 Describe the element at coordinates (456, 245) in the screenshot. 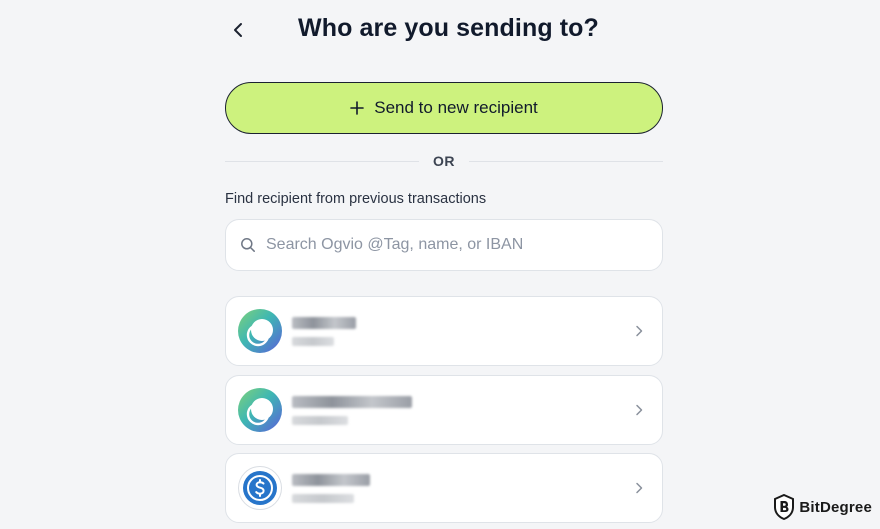

I see `recipient-search-input` at that location.